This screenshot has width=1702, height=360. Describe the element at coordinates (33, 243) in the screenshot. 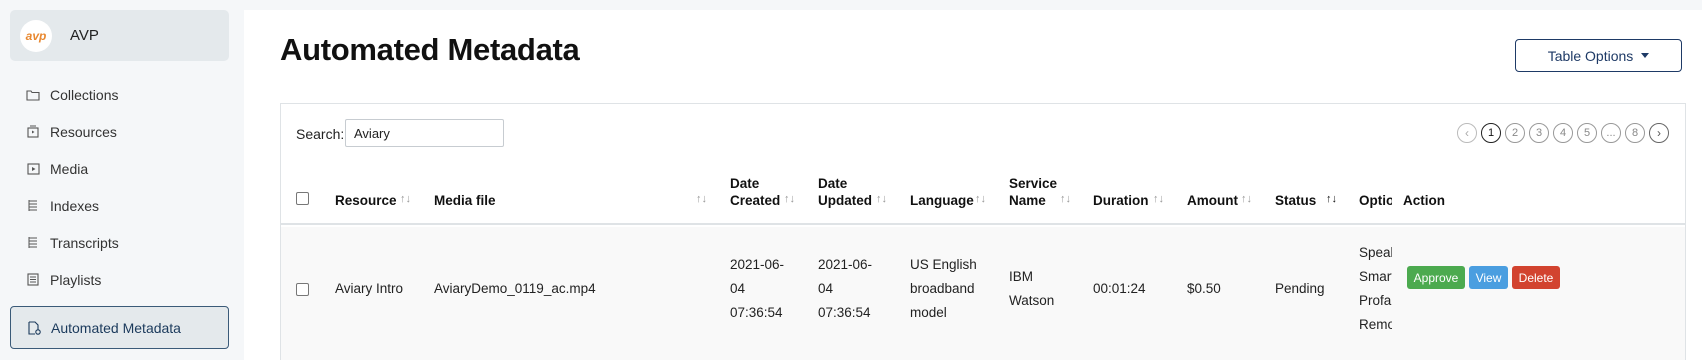

I see `transcript-icon` at that location.